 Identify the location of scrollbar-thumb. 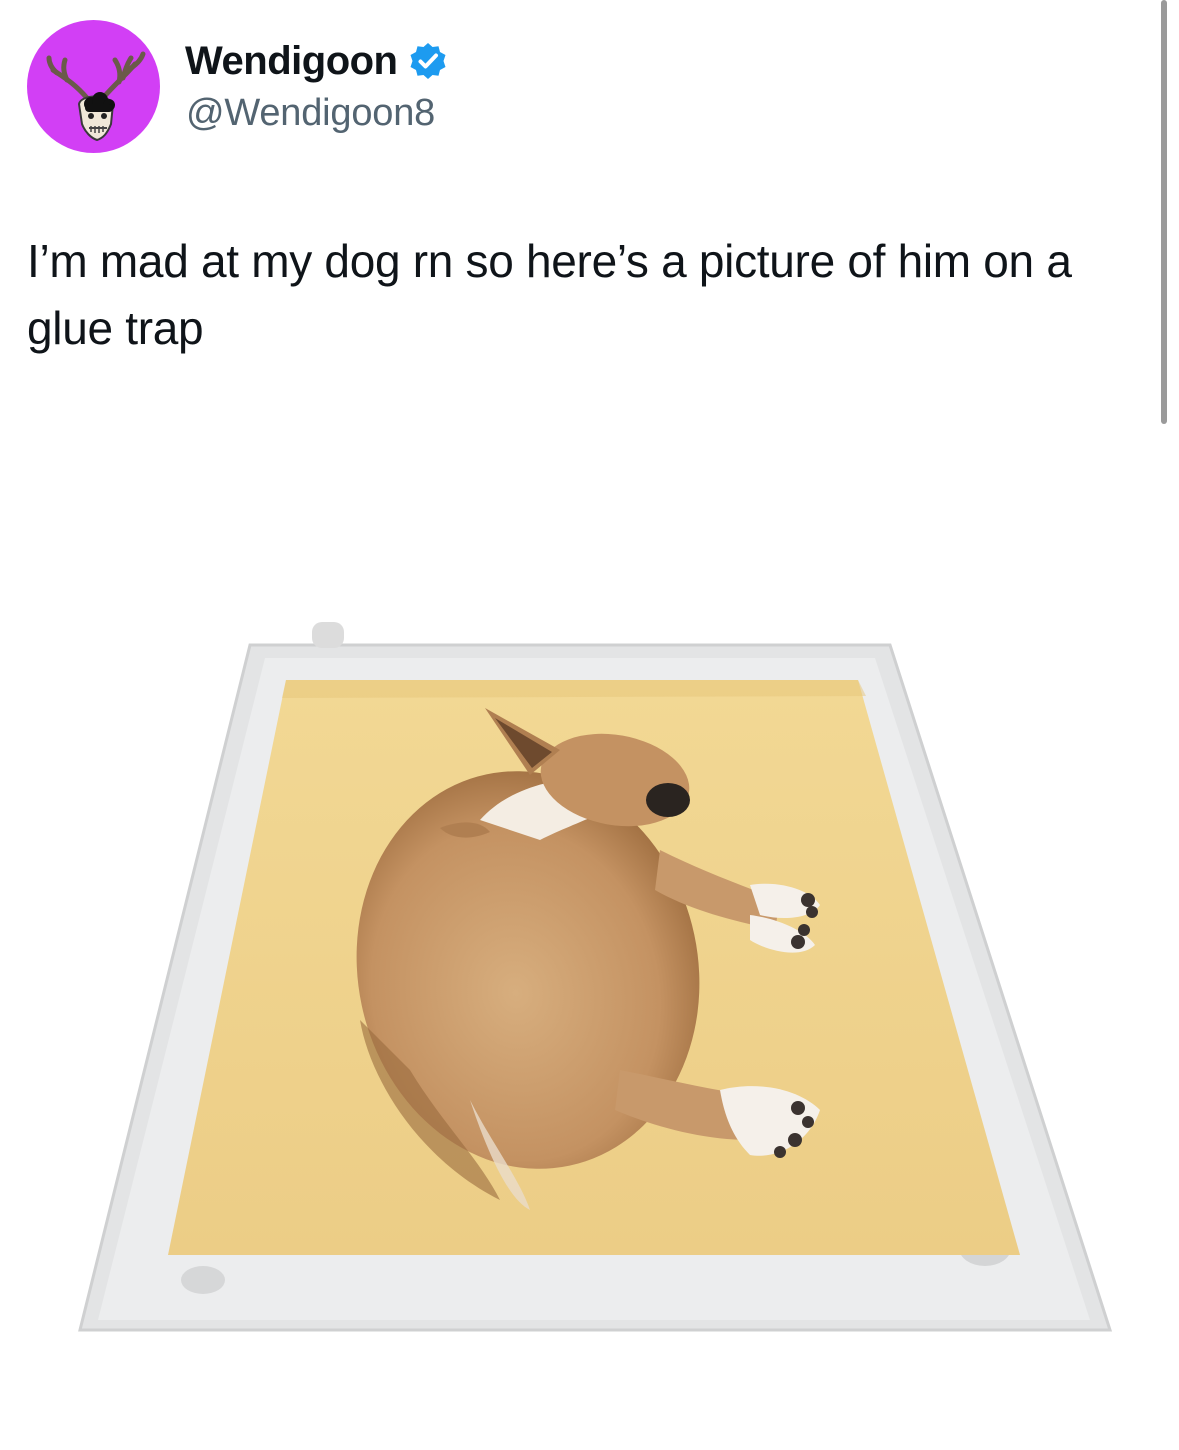
(1164, 212).